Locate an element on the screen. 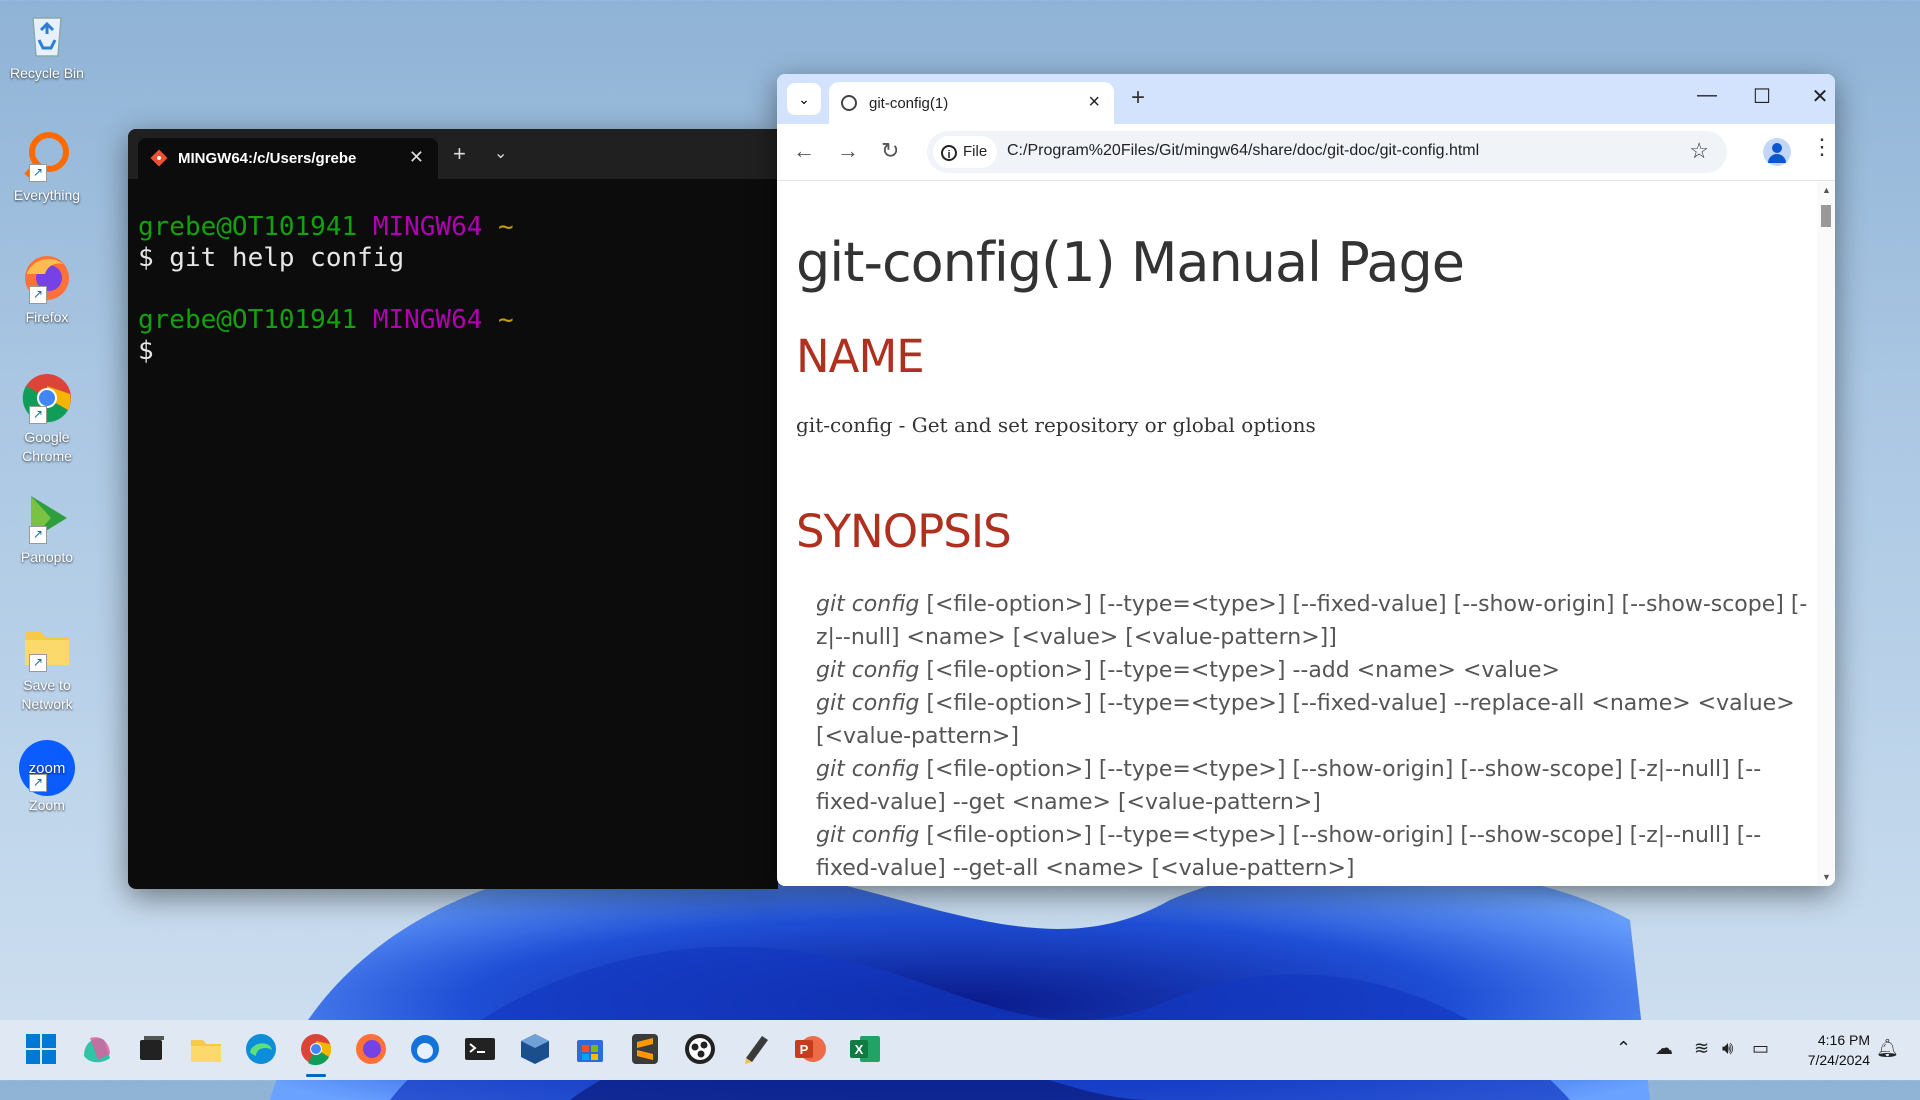 This screenshot has height=1100, width=1920. powerpoint-icon: P is located at coordinates (810, 1049).